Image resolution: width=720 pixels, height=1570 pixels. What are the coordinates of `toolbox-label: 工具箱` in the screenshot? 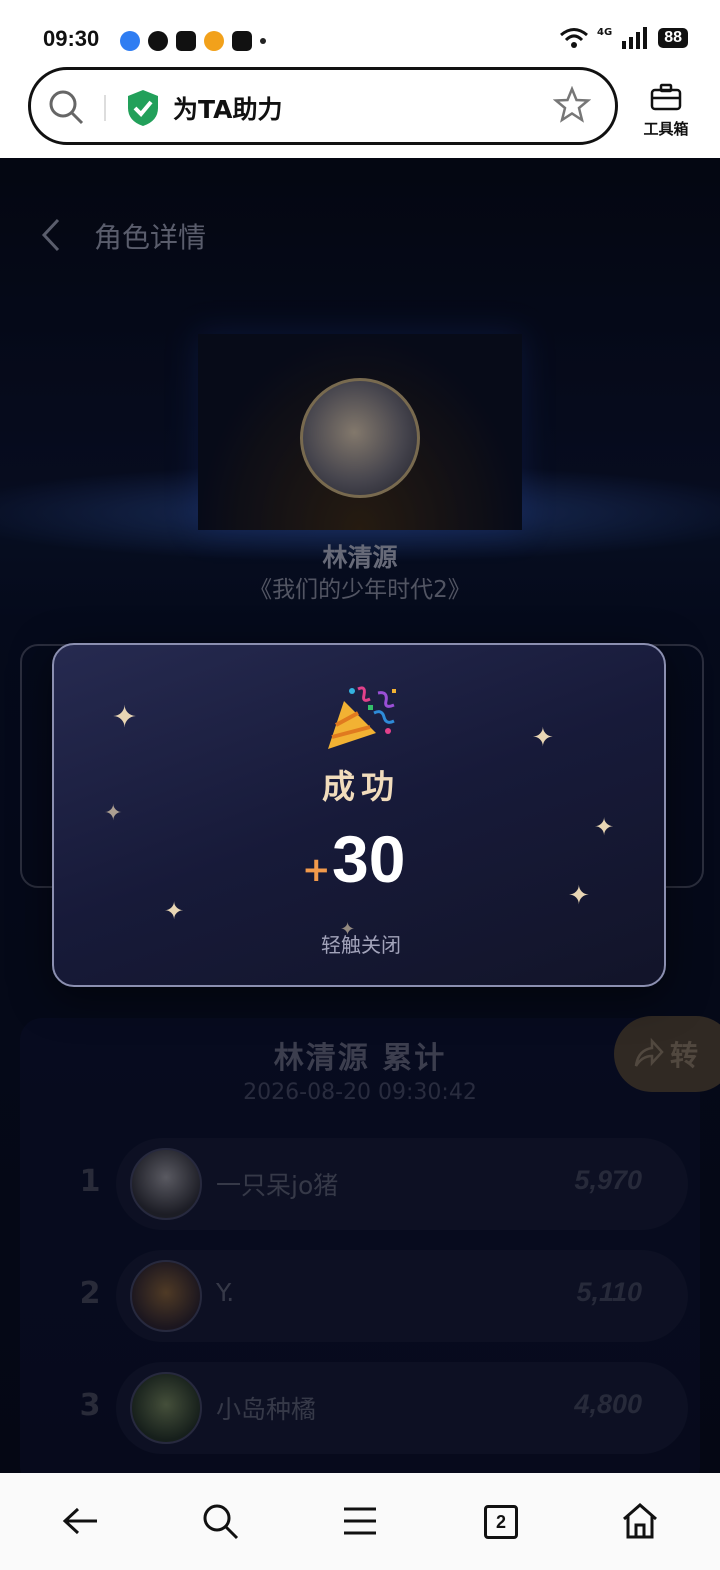 It's located at (666, 129).